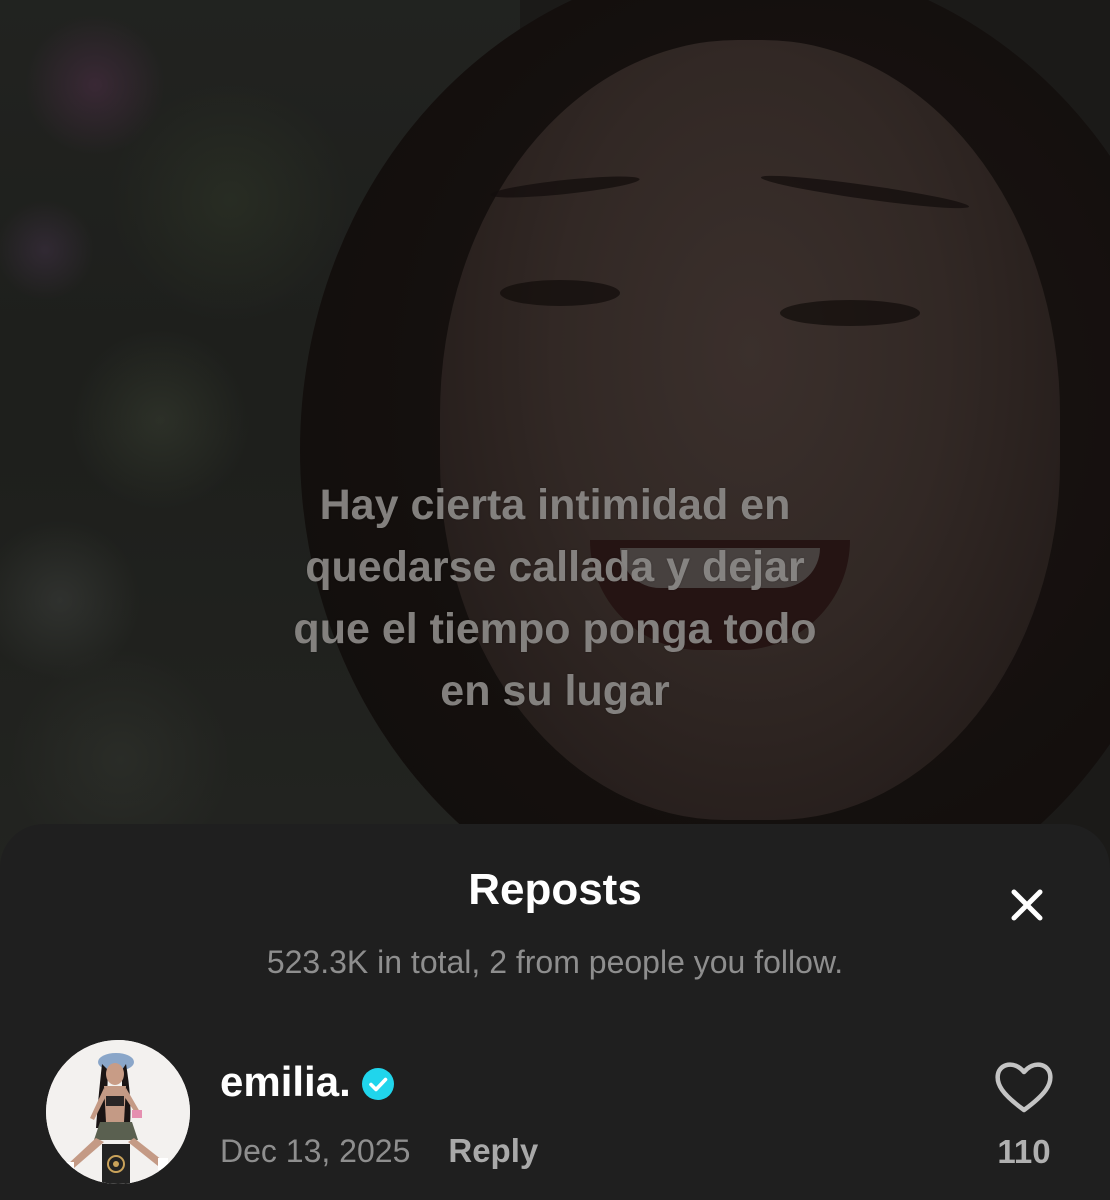 The image size is (1110, 1200). What do you see at coordinates (493, 1151) in the screenshot?
I see `reply-button: Reply` at bounding box center [493, 1151].